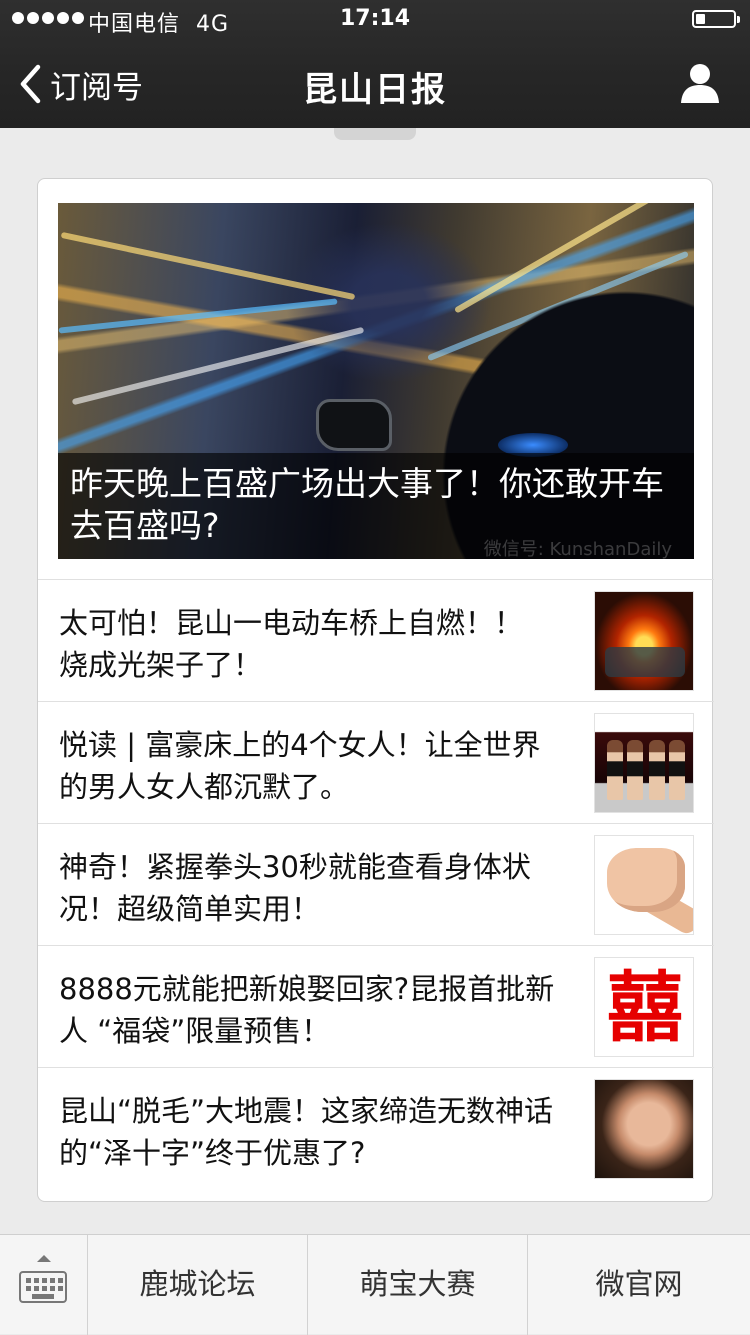 The image size is (750, 1335). I want to click on article-title: 昆山“脱毛”大地震！这家缔造无数神话的“泽十字”终于优惠了?, so click(306, 1132).